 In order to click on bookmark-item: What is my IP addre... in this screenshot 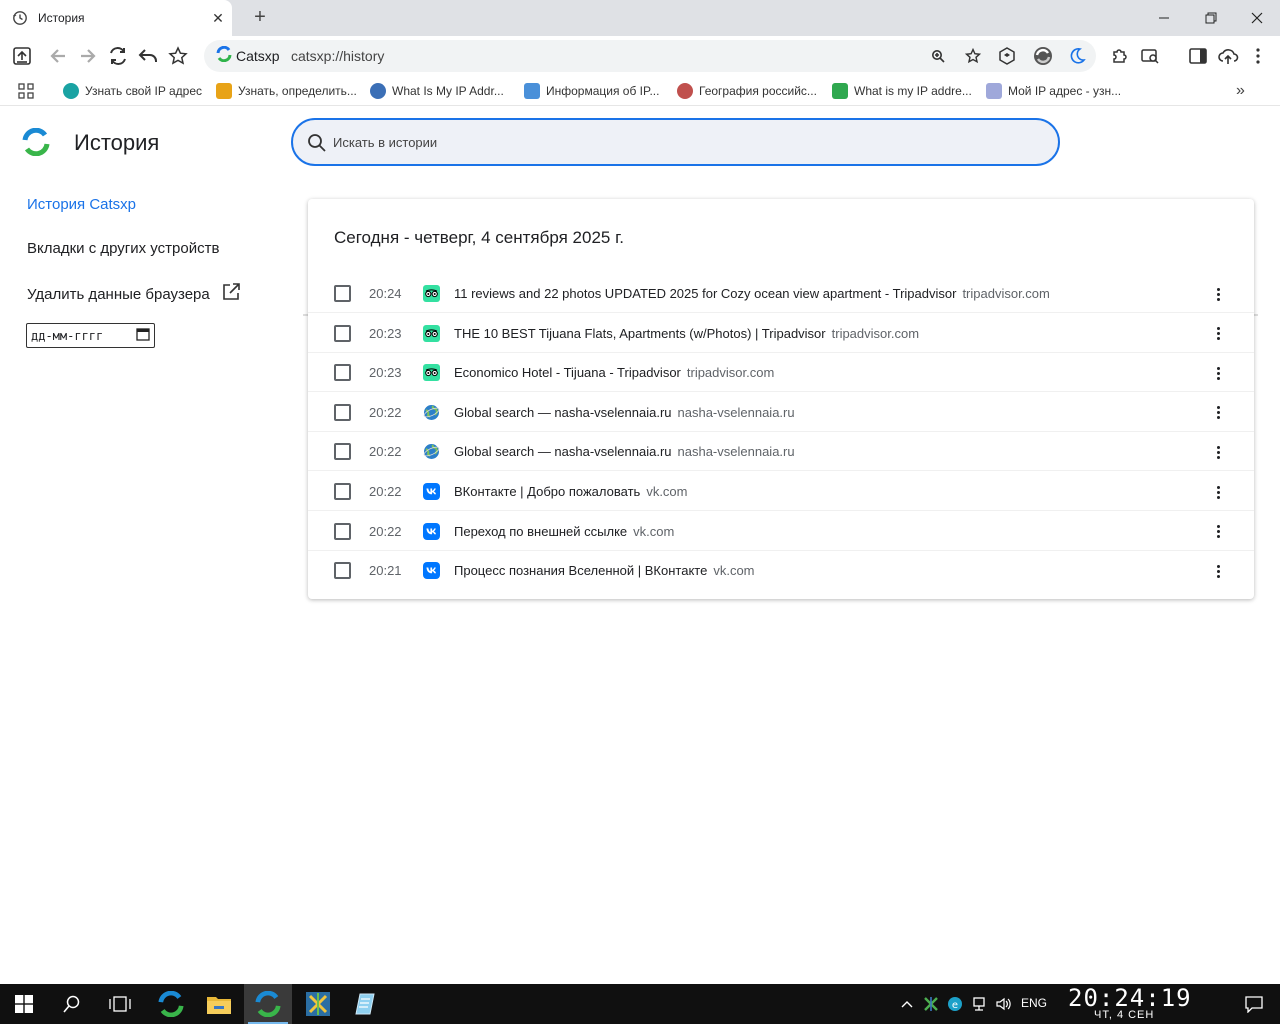, I will do `click(902, 91)`.